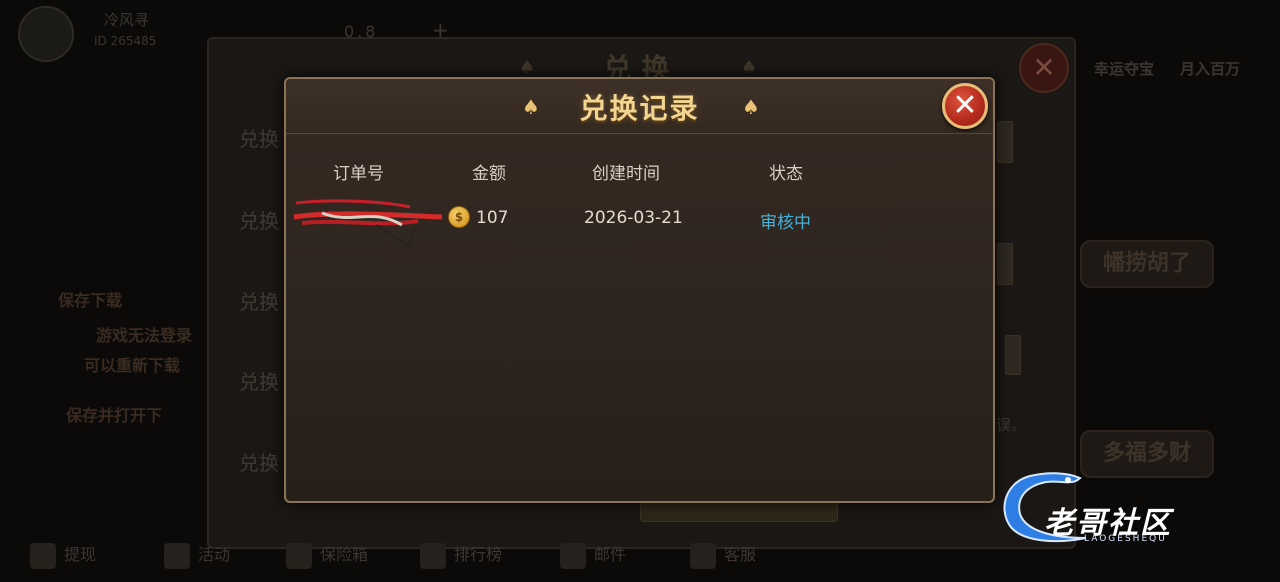 This screenshot has width=1280, height=582. What do you see at coordinates (127, 20) in the screenshot?
I see `player-name: 冷风寻` at bounding box center [127, 20].